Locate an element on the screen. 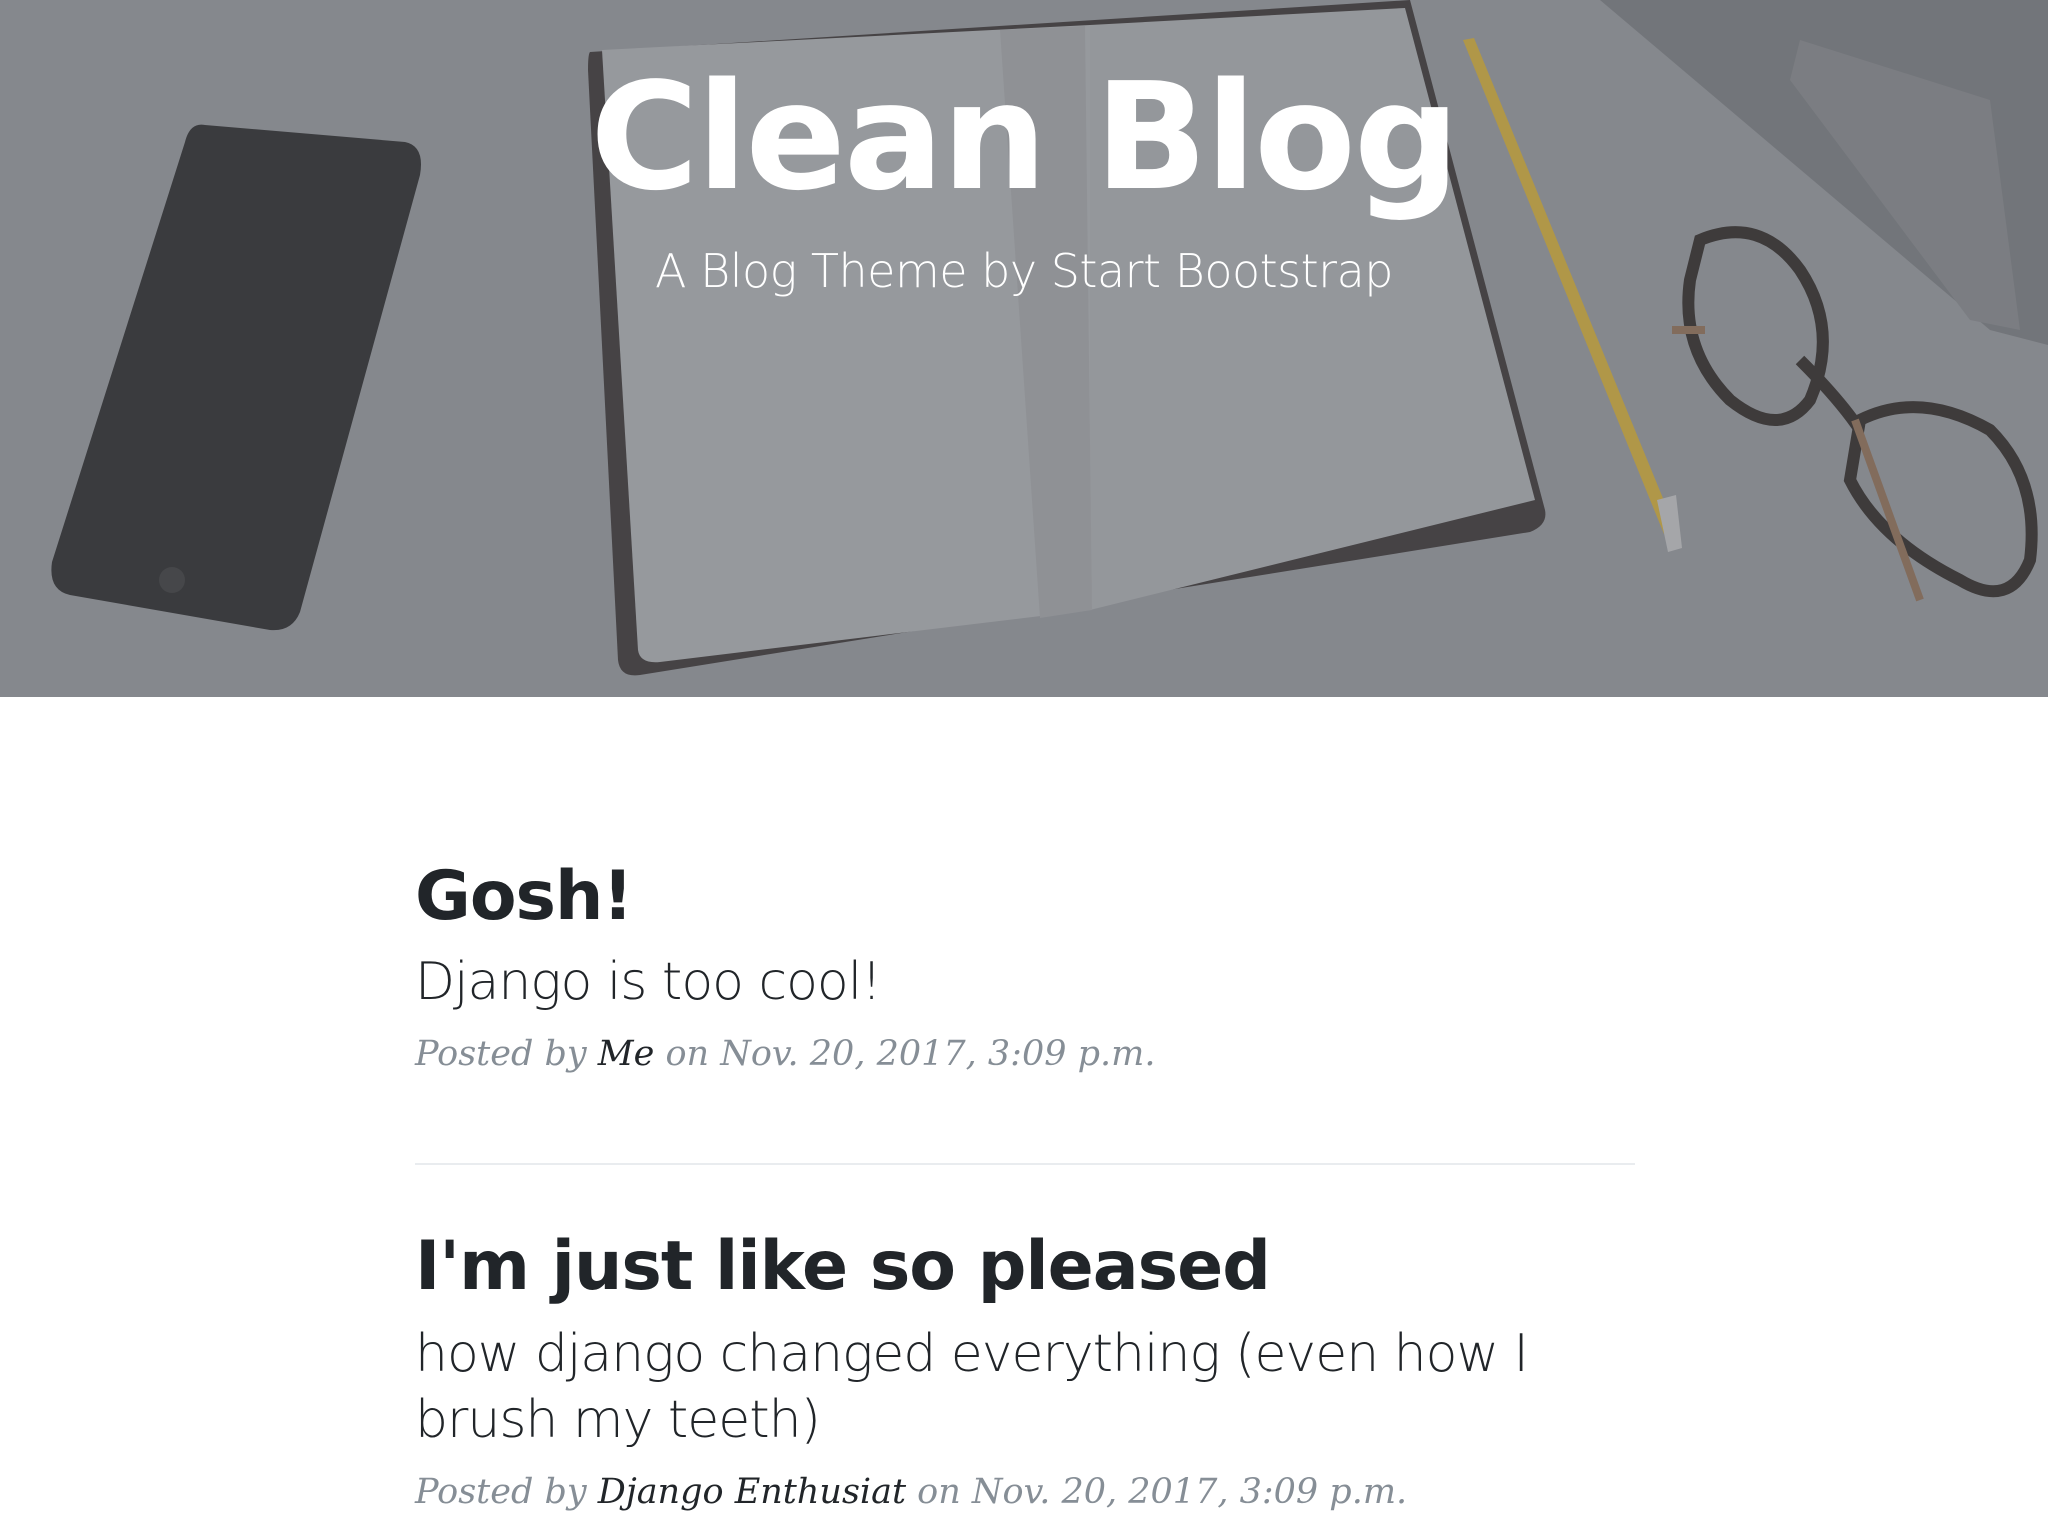 The height and width of the screenshot is (1536, 2048). site-title: Clean Blog is located at coordinates (1025, 137).